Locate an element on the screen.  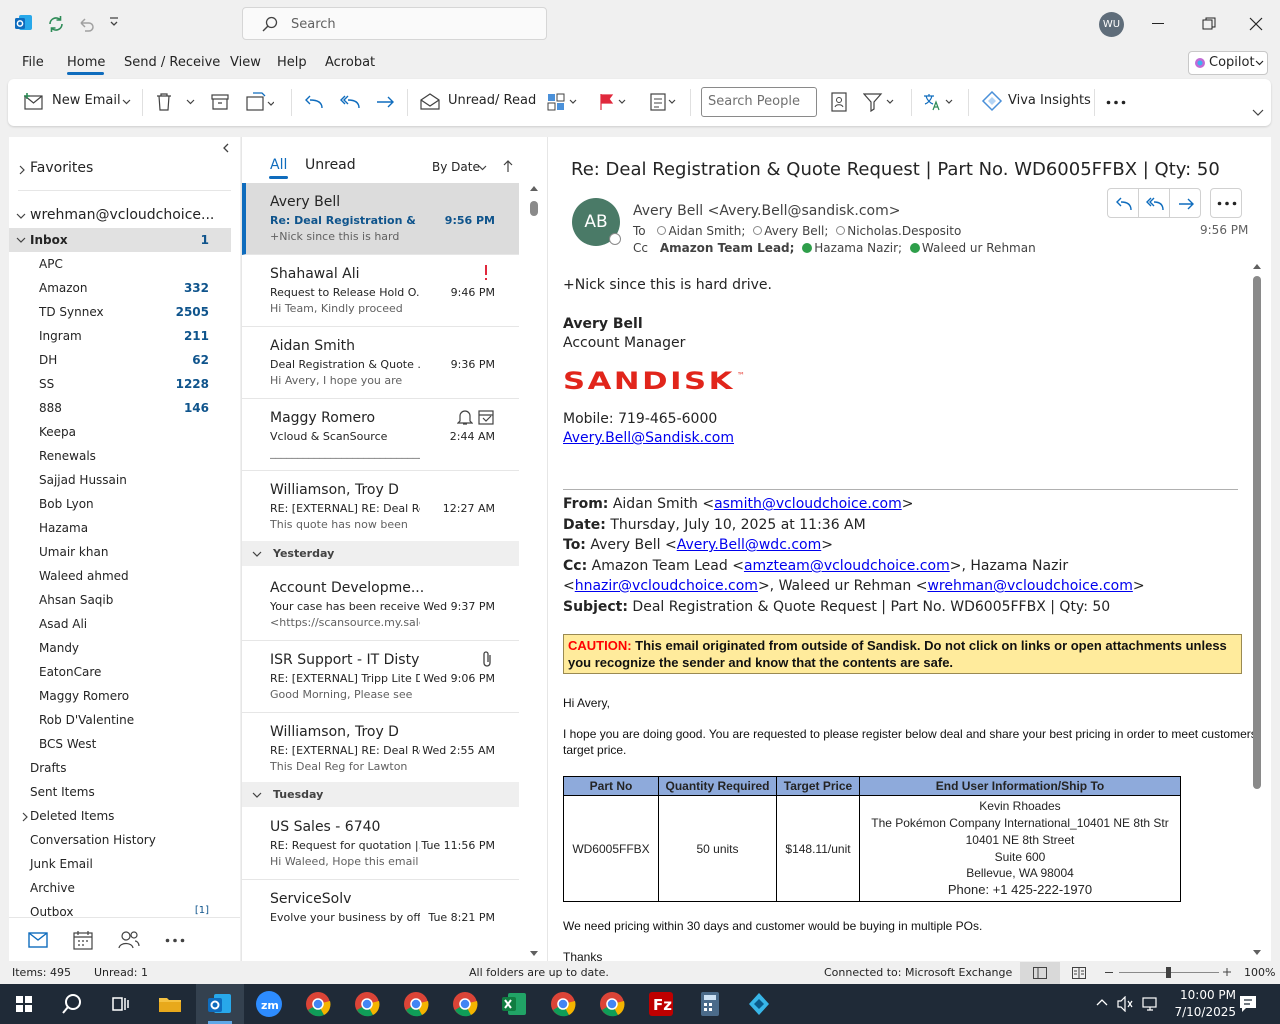
folder-item: BCS West is located at coordinates (120, 744).